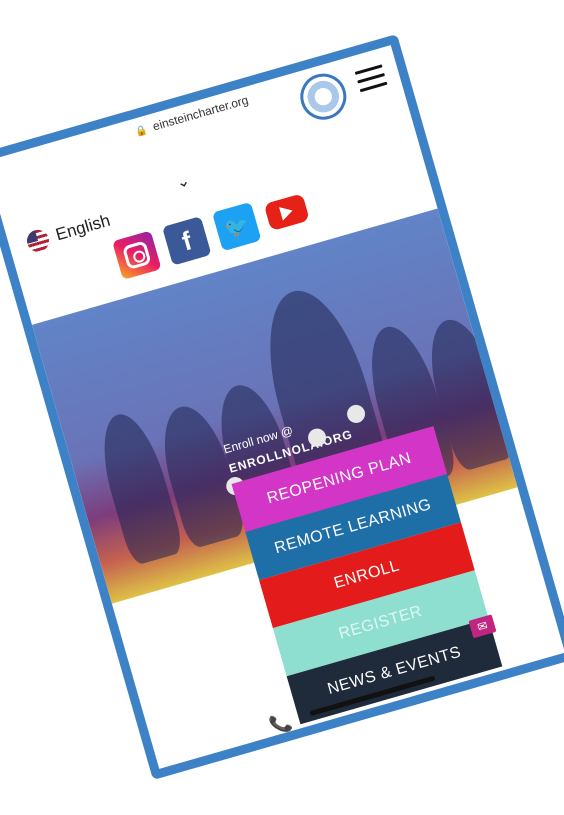 The width and height of the screenshot is (564, 815). I want to click on url-bar: 🔒 einsteincharter.org, so click(198, 116).